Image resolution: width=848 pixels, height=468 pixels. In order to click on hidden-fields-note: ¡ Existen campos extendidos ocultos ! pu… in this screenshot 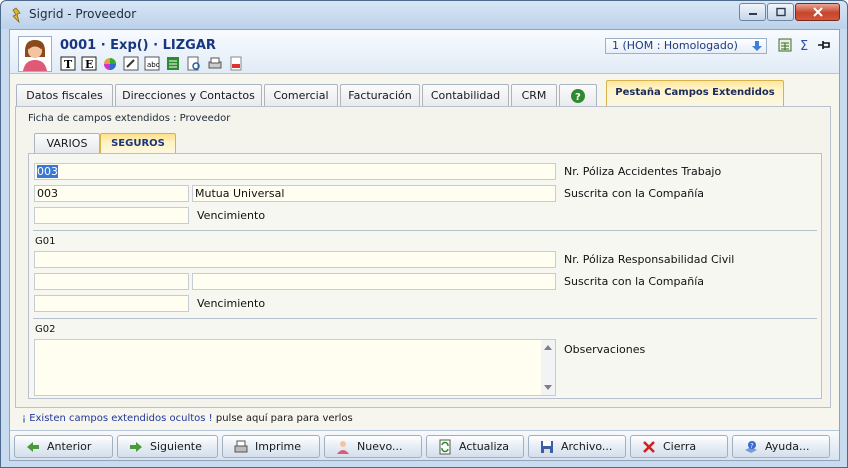, I will do `click(187, 418)`.